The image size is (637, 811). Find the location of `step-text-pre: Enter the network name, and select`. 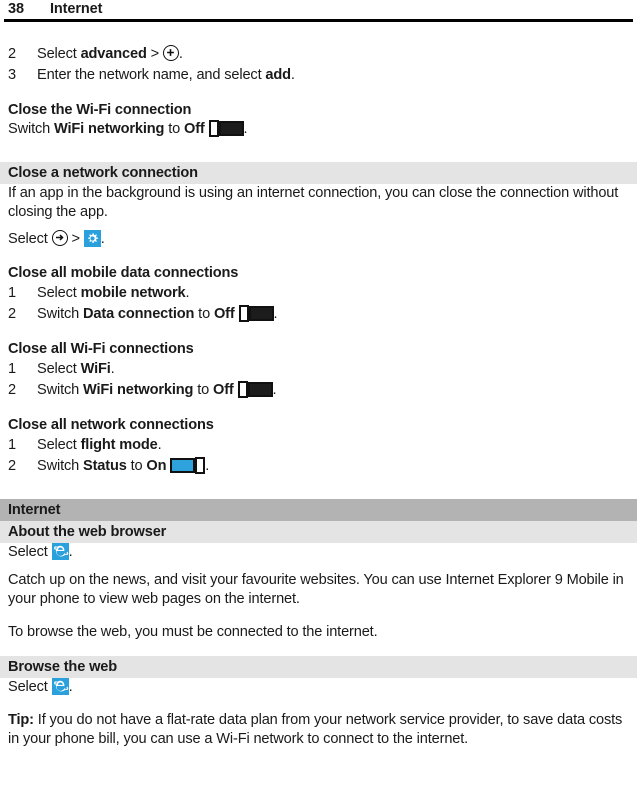

step-text-pre: Enter the network name, and select is located at coordinates (151, 75).